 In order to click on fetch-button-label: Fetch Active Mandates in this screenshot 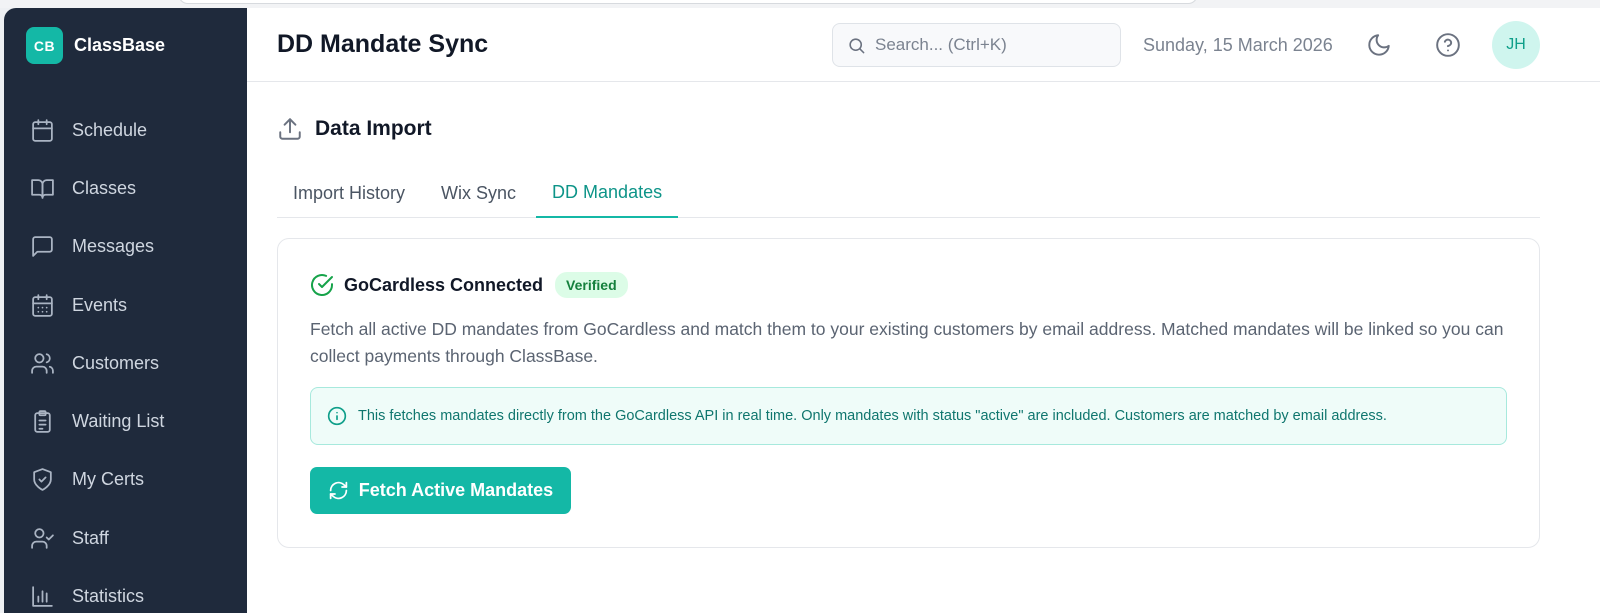, I will do `click(456, 490)`.